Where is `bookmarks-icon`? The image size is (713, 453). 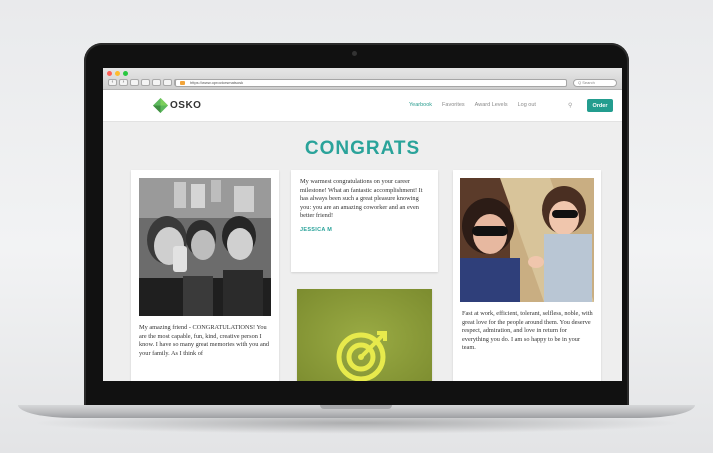 bookmarks-icon is located at coordinates (134, 82).